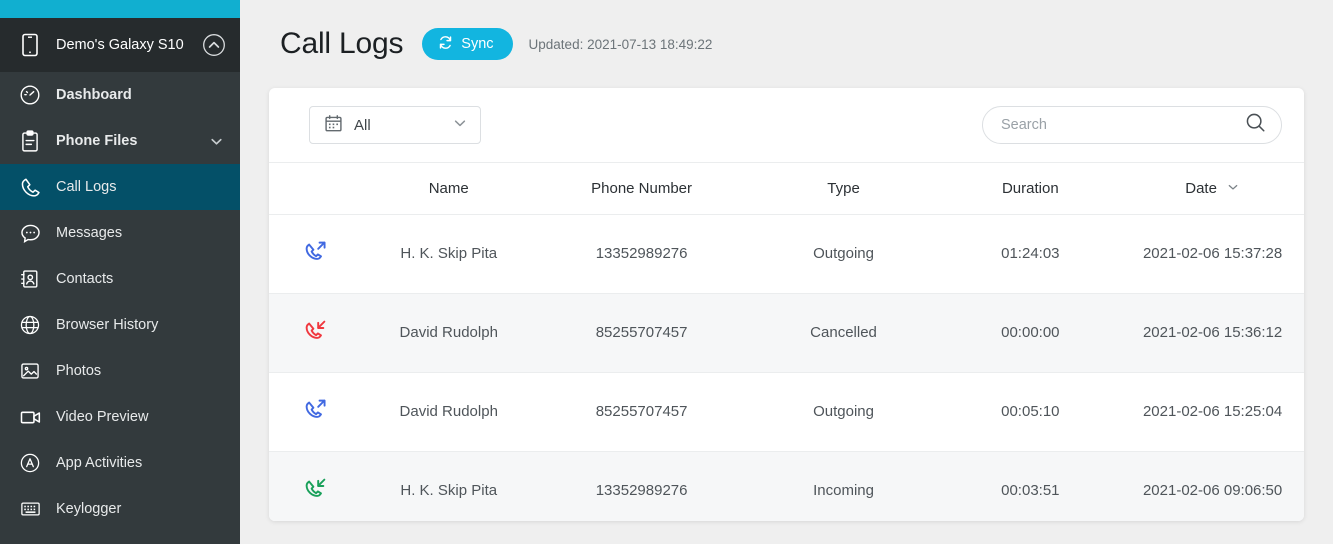  I want to click on call-date: 2021-02-06 09:06:50, so click(1212, 491).